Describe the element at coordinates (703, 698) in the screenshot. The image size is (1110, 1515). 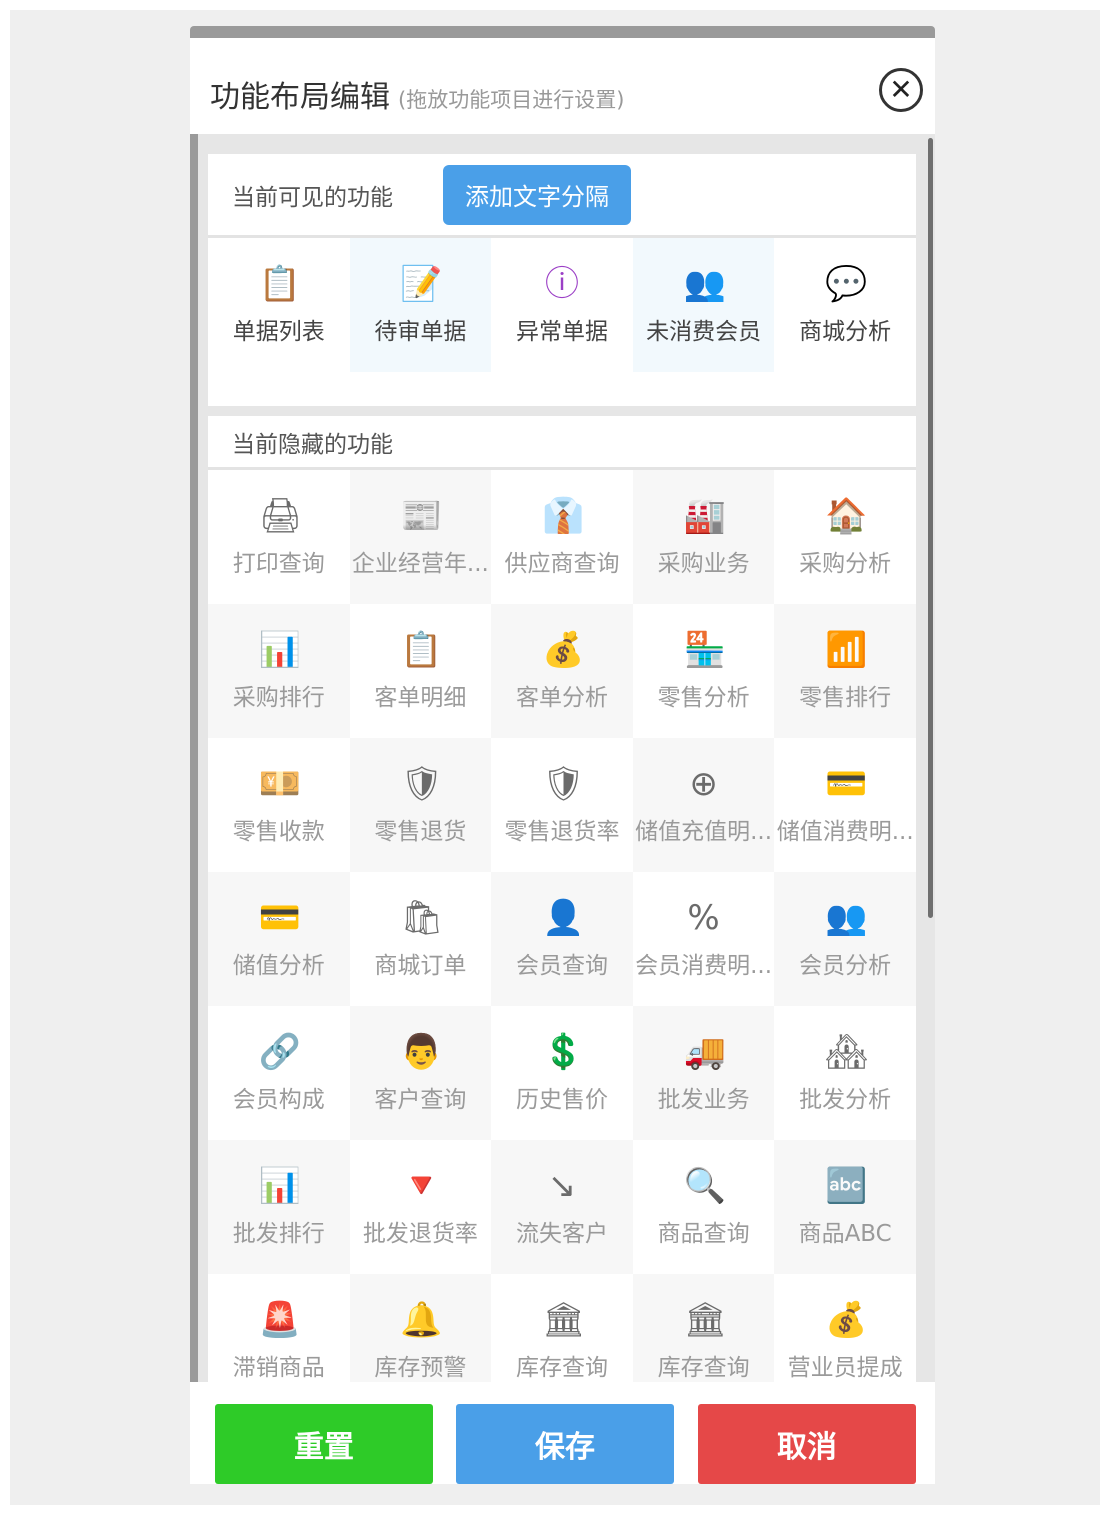
I see `item-label: 零售分析` at that location.